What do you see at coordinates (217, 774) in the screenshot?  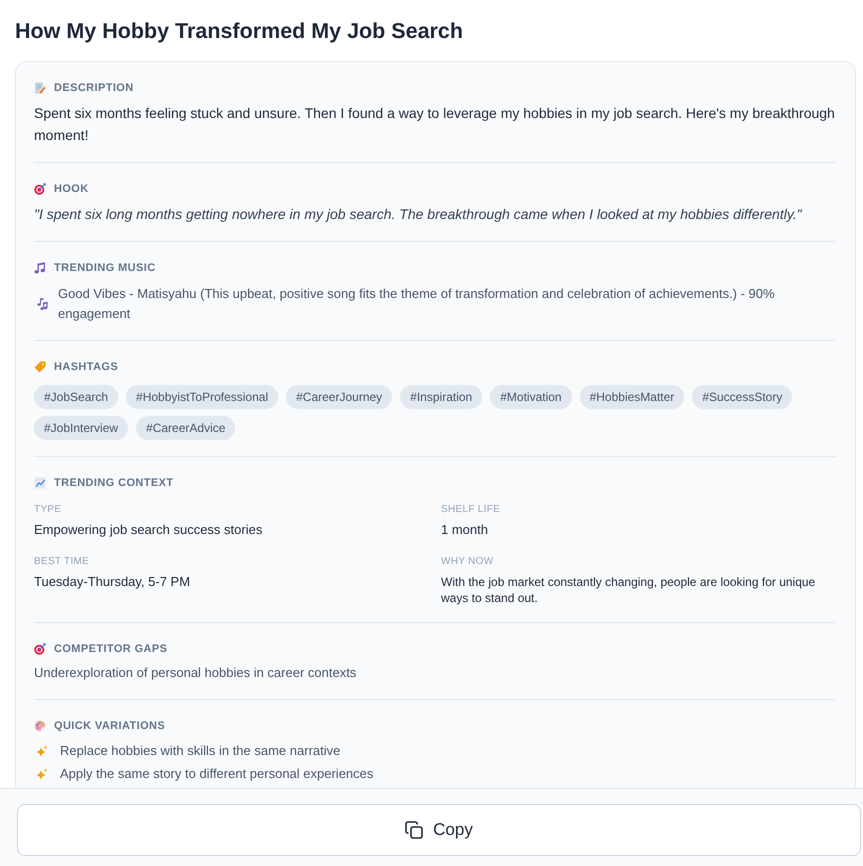 I see `variation-text: Apply the same story to different personal experiences` at bounding box center [217, 774].